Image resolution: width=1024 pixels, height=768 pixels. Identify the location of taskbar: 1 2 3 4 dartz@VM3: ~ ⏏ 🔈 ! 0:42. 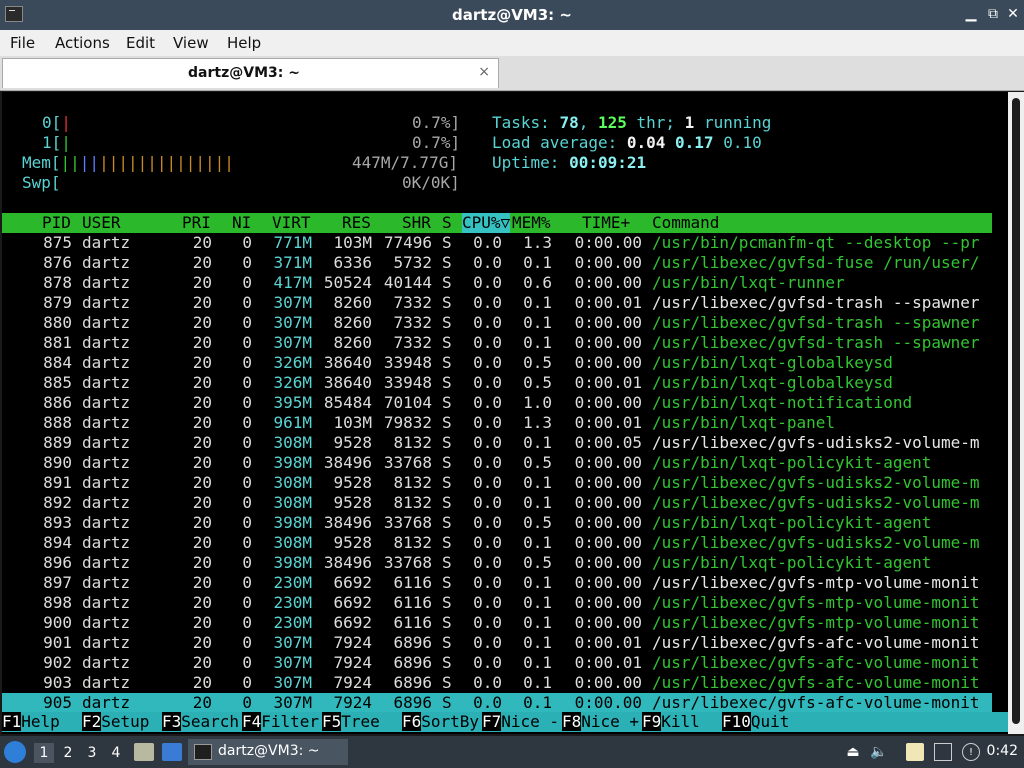
(512, 752).